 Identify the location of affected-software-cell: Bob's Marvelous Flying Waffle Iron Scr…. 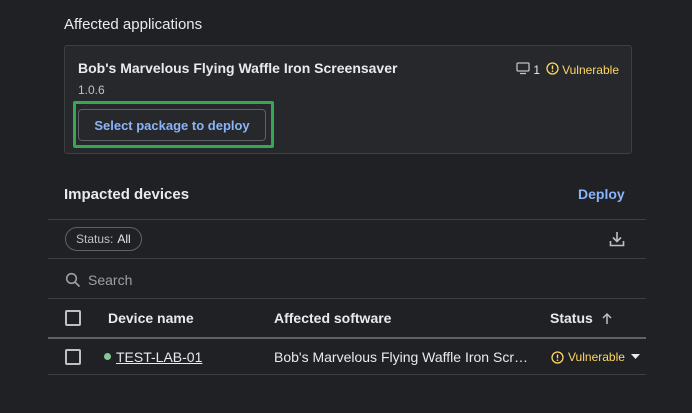
(401, 357).